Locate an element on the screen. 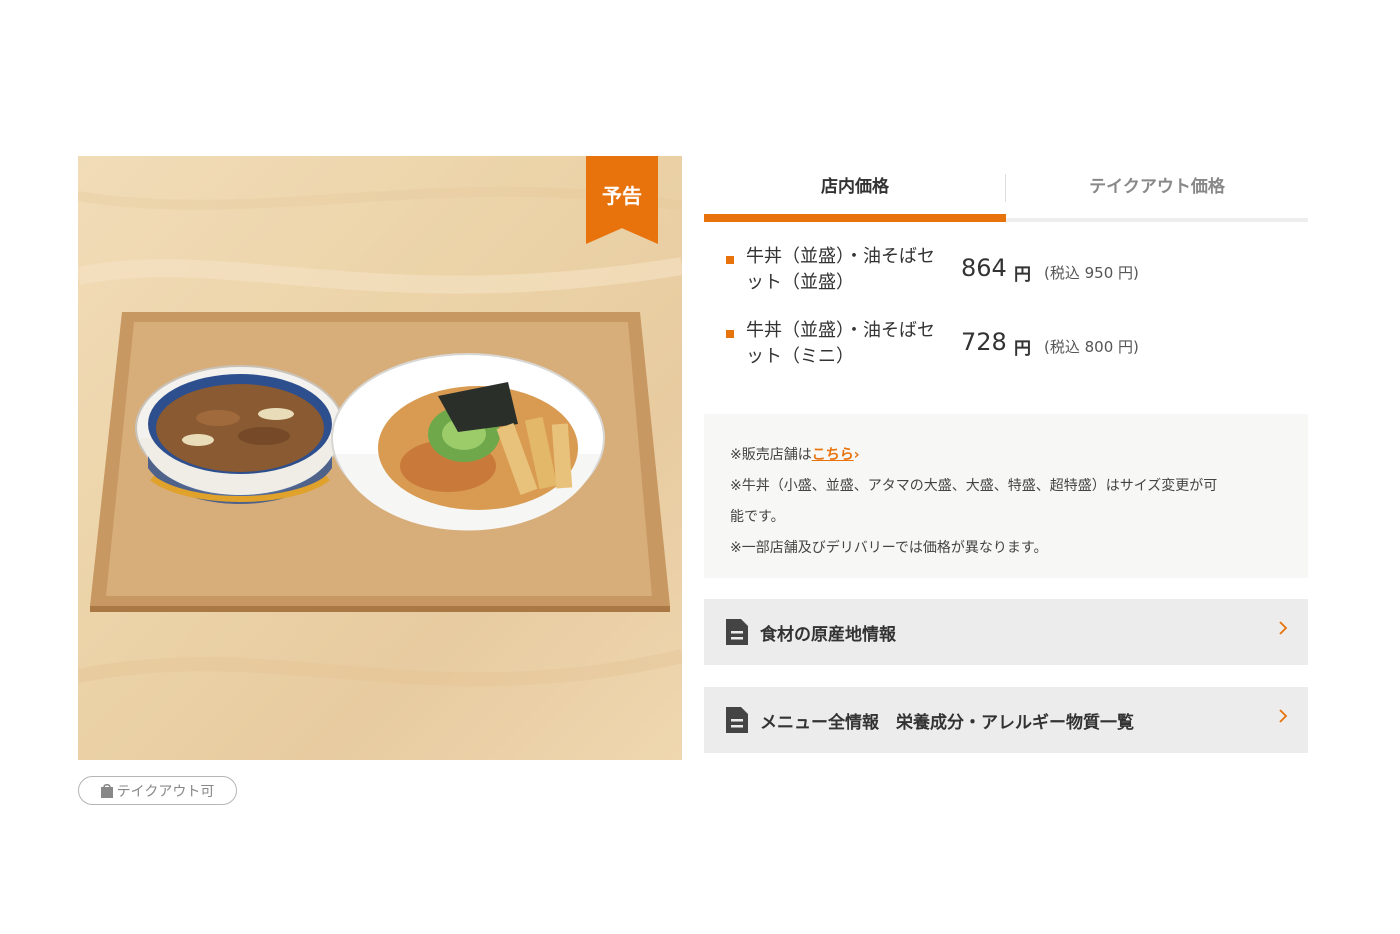 The height and width of the screenshot is (934, 1400). note-size-change-cont: 能です。 is located at coordinates (757, 517).